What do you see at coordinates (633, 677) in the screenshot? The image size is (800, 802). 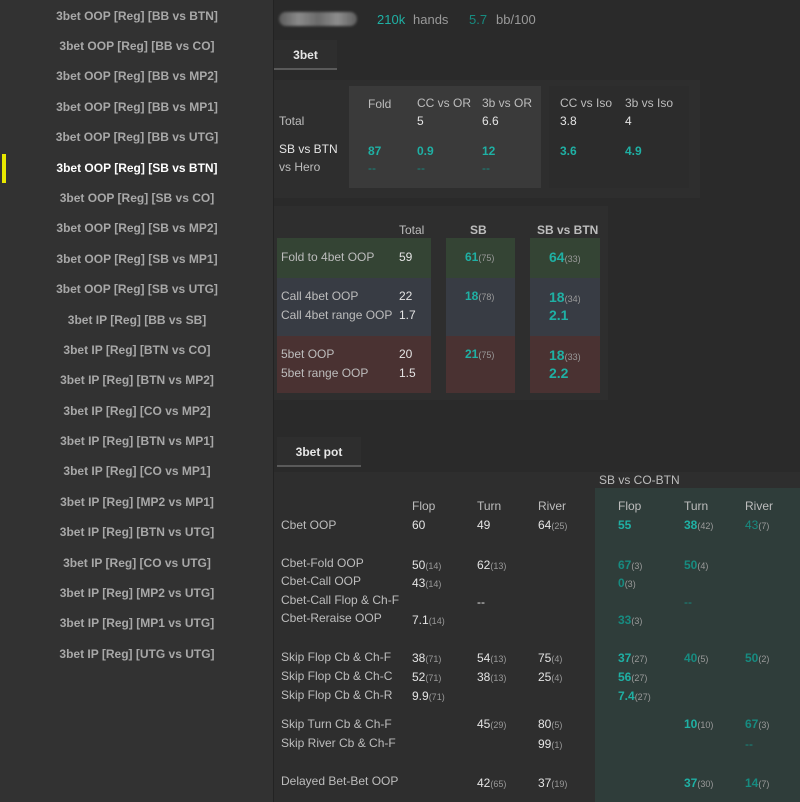 I see `cell-value: 56(27)` at bounding box center [633, 677].